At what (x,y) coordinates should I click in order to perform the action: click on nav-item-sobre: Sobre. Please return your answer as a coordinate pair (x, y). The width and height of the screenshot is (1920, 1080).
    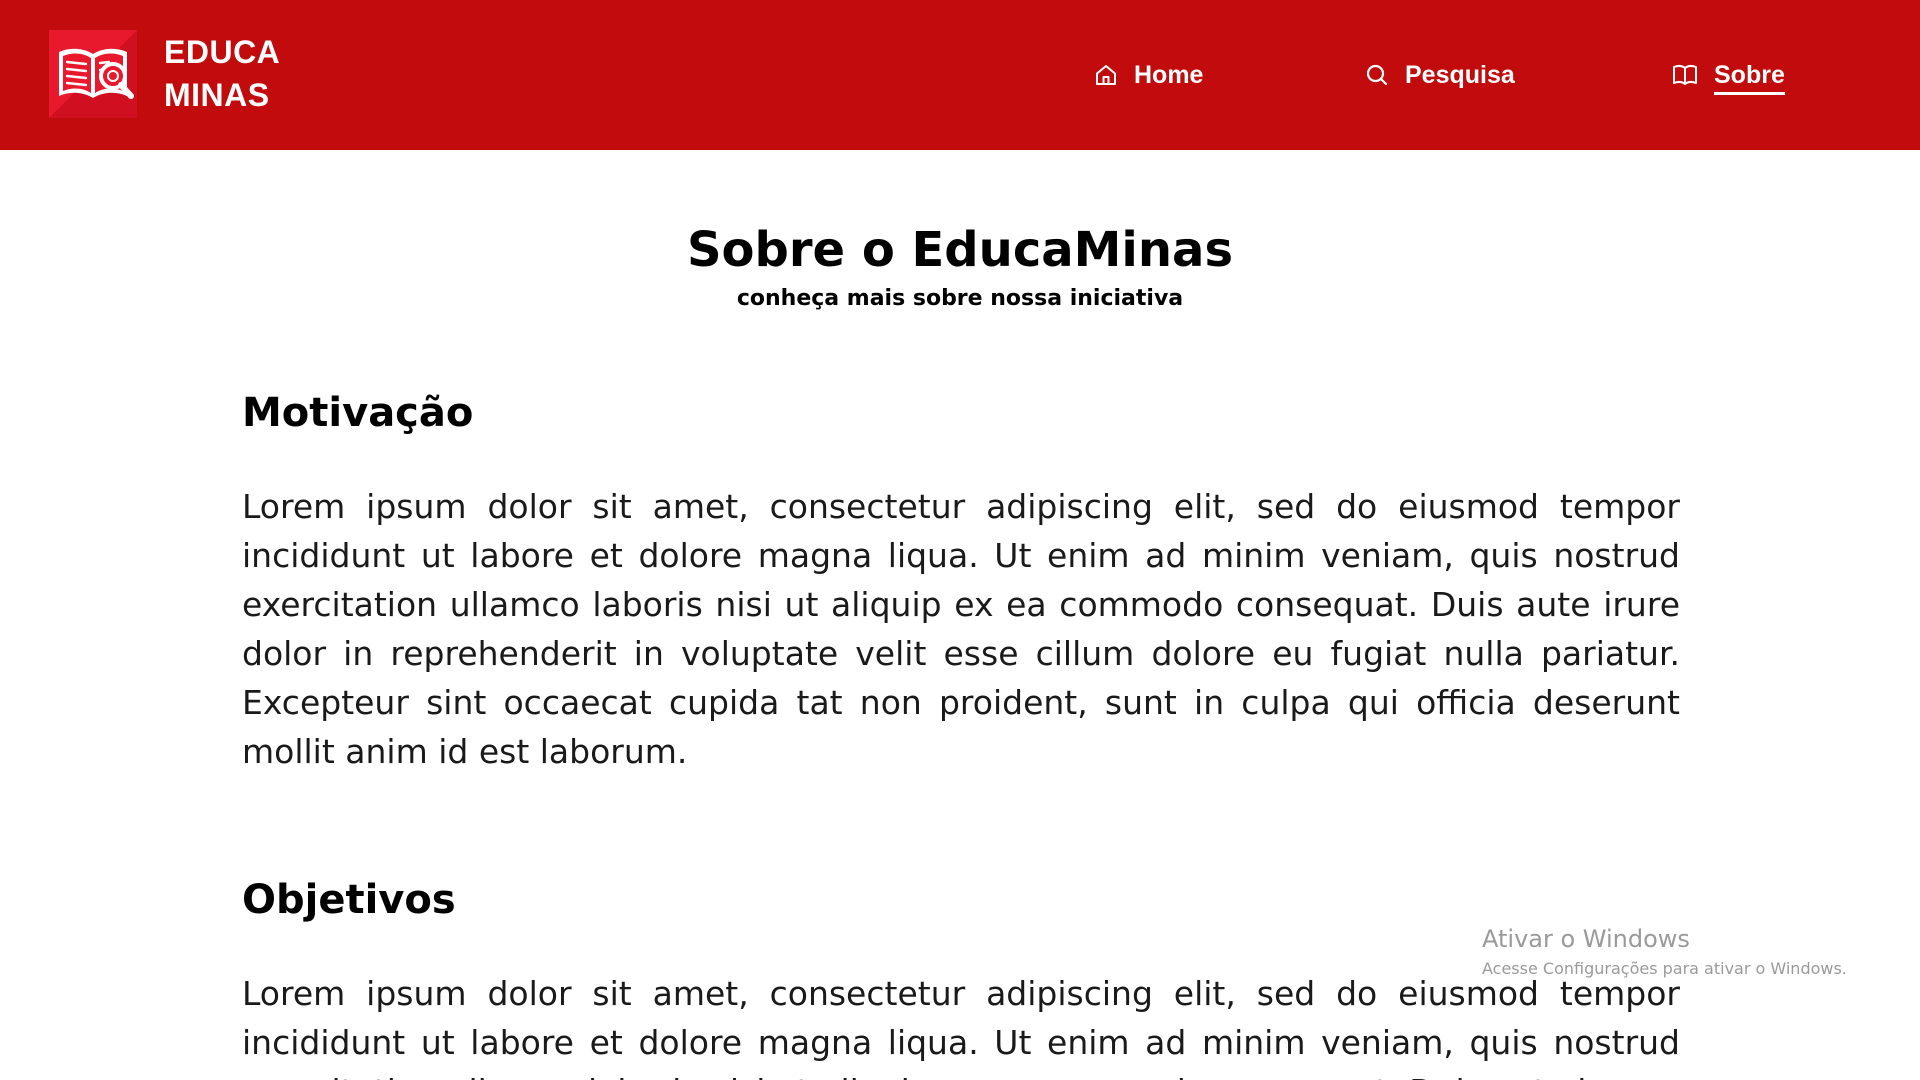
    Looking at the image, I should click on (1728, 75).